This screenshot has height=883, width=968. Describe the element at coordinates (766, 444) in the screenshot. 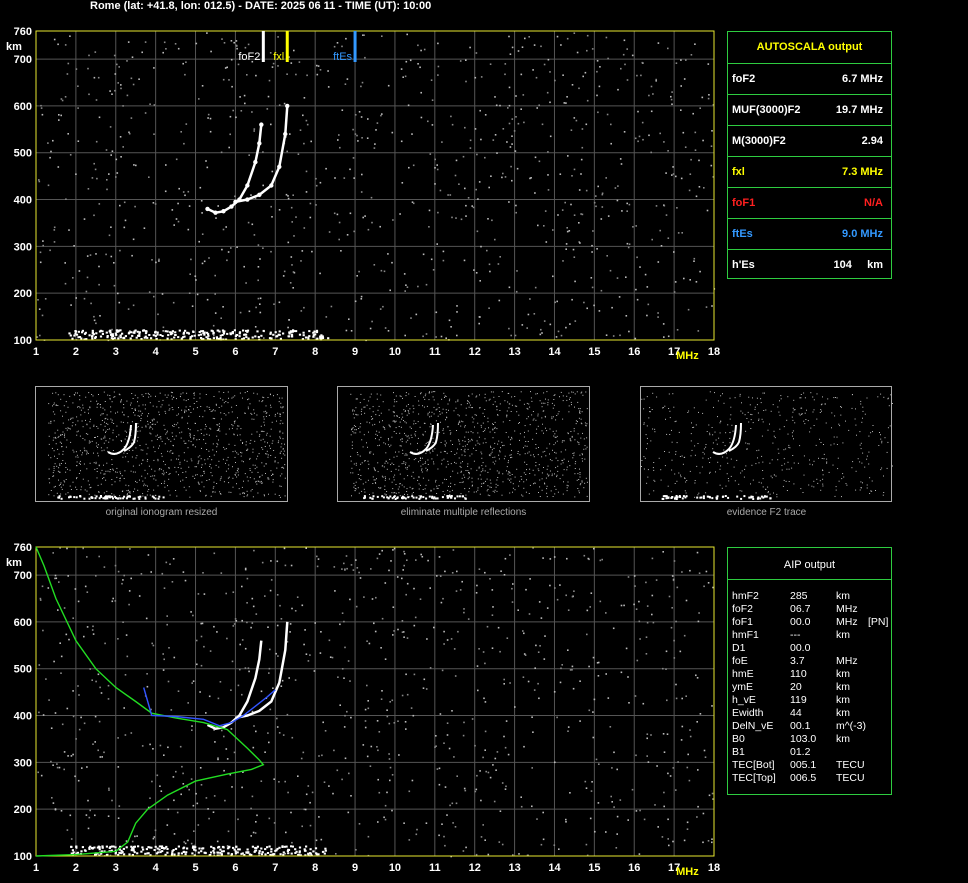

I see `thumbnail-evidence` at that location.